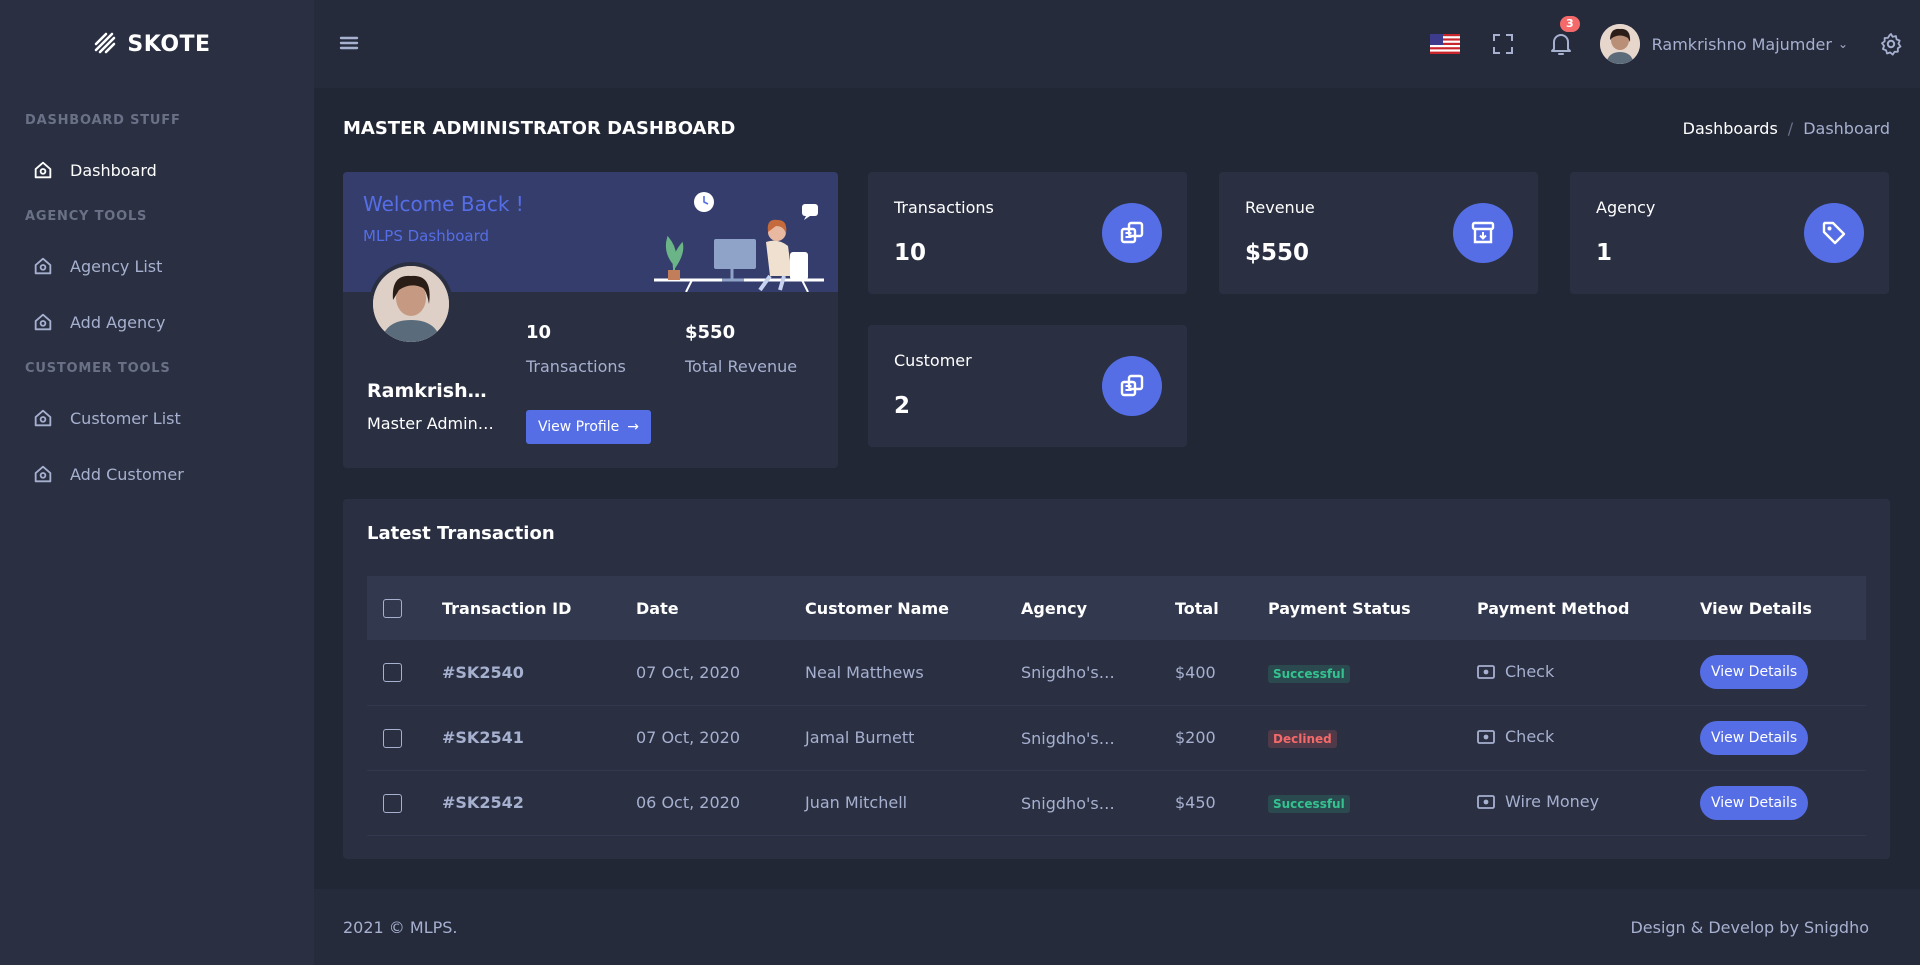  Describe the element at coordinates (539, 128) in the screenshot. I see `page-title: MASTER ADMINISTRATOR DASHBOARD` at that location.